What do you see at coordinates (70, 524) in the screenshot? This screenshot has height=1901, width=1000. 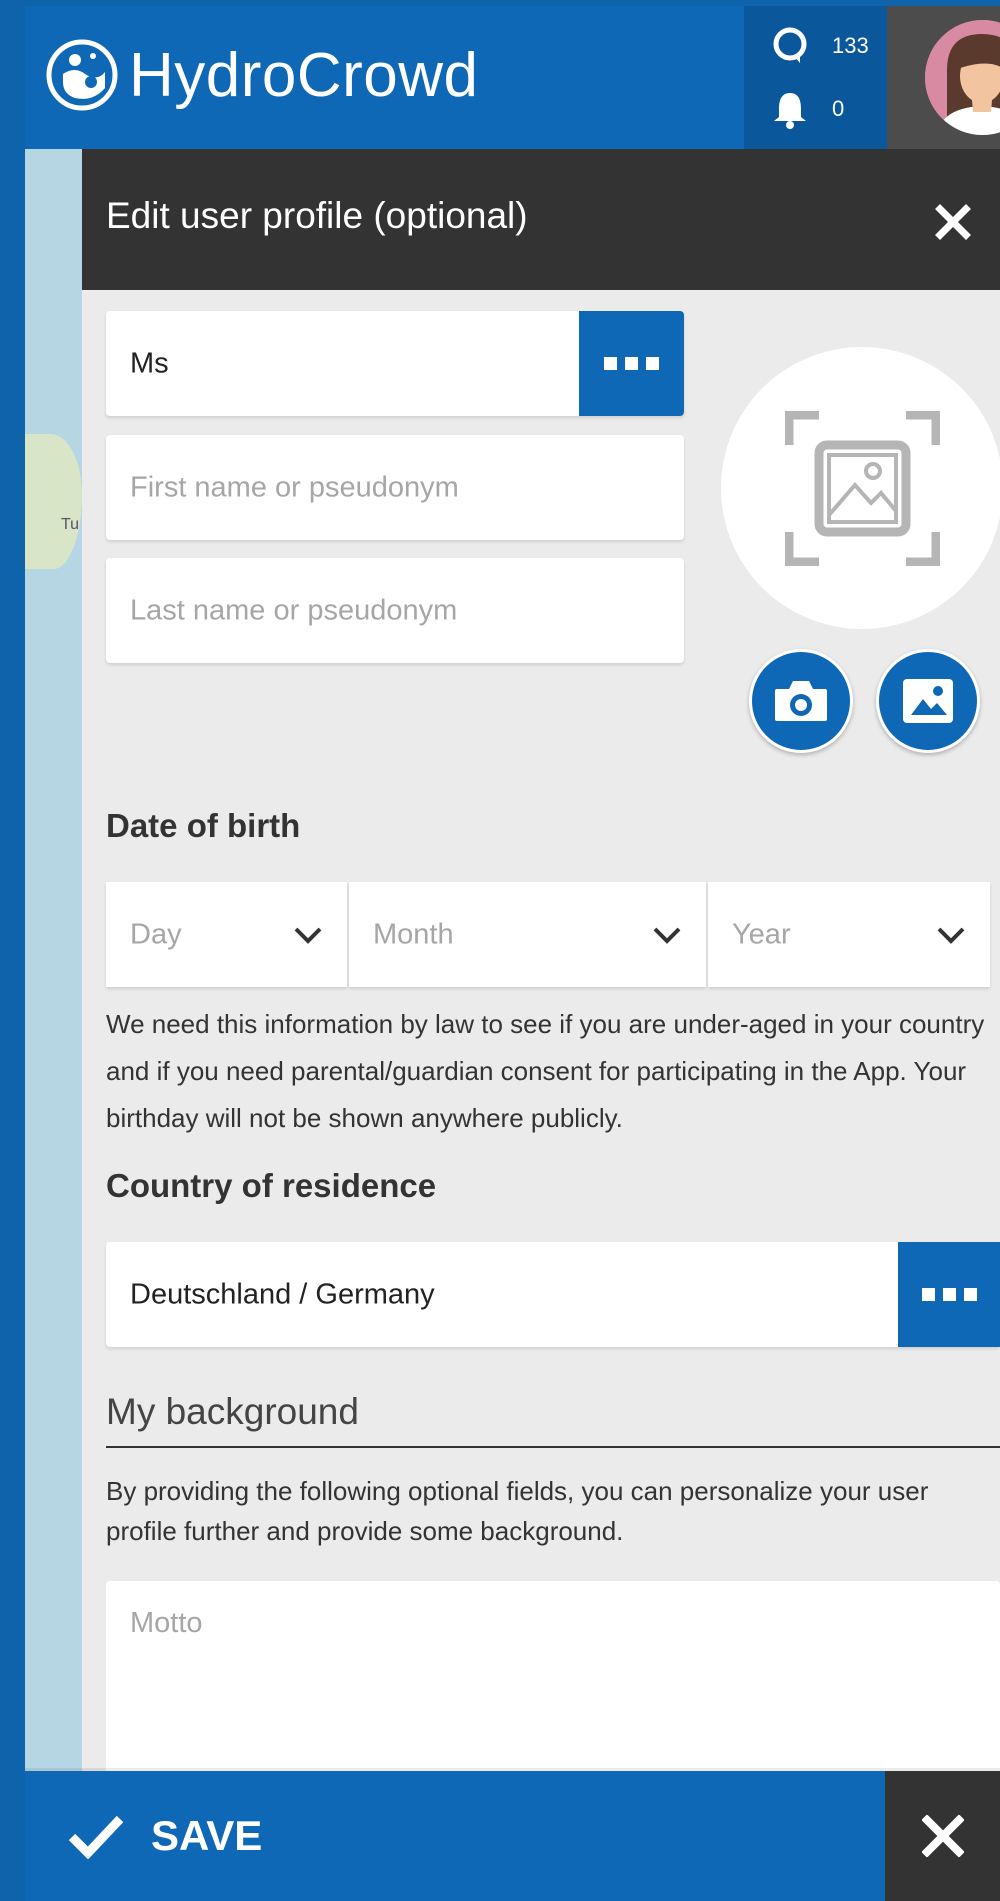 I see `map-label: Tu` at bounding box center [70, 524].